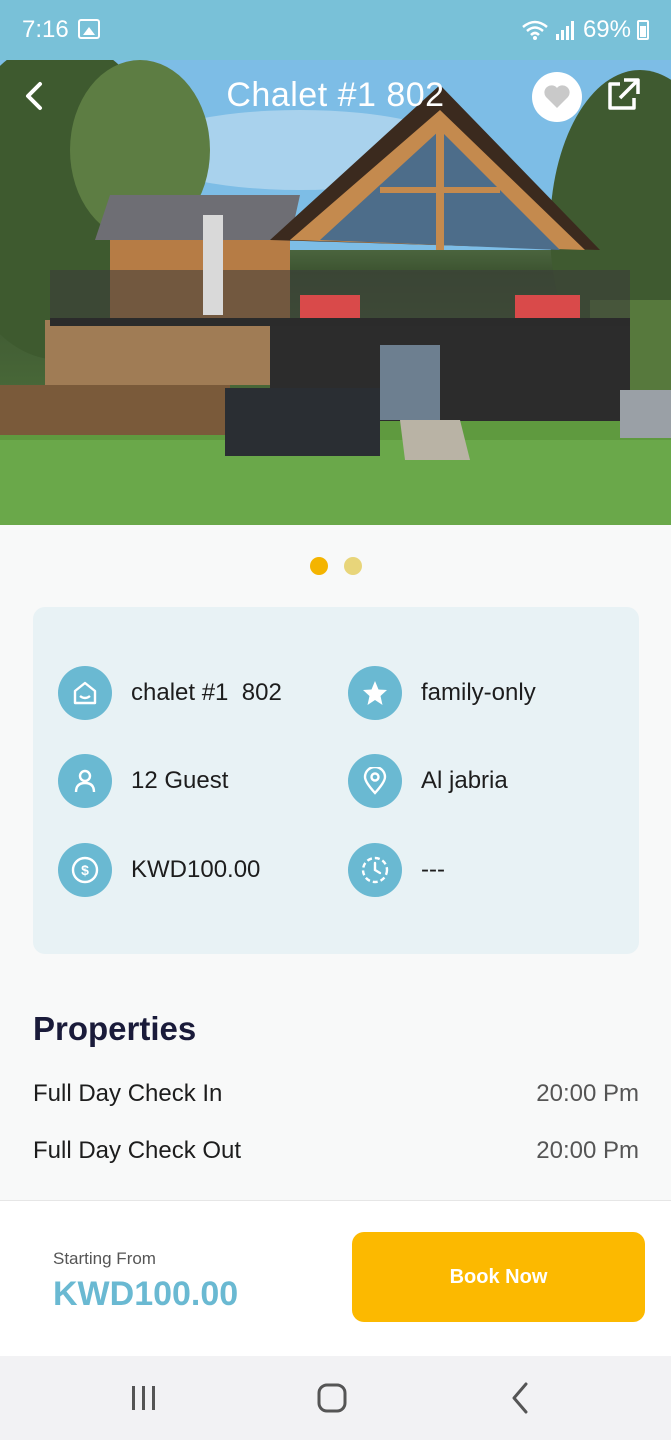 This screenshot has width=671, height=1440. I want to click on info-price: $ KWD100.00, so click(159, 870).